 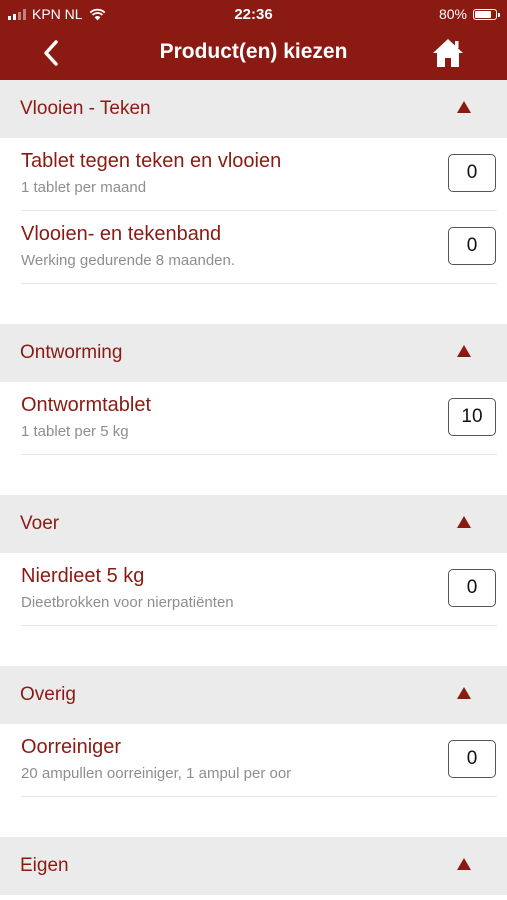 What do you see at coordinates (71, 747) in the screenshot?
I see `item-name: Oorreiniger` at bounding box center [71, 747].